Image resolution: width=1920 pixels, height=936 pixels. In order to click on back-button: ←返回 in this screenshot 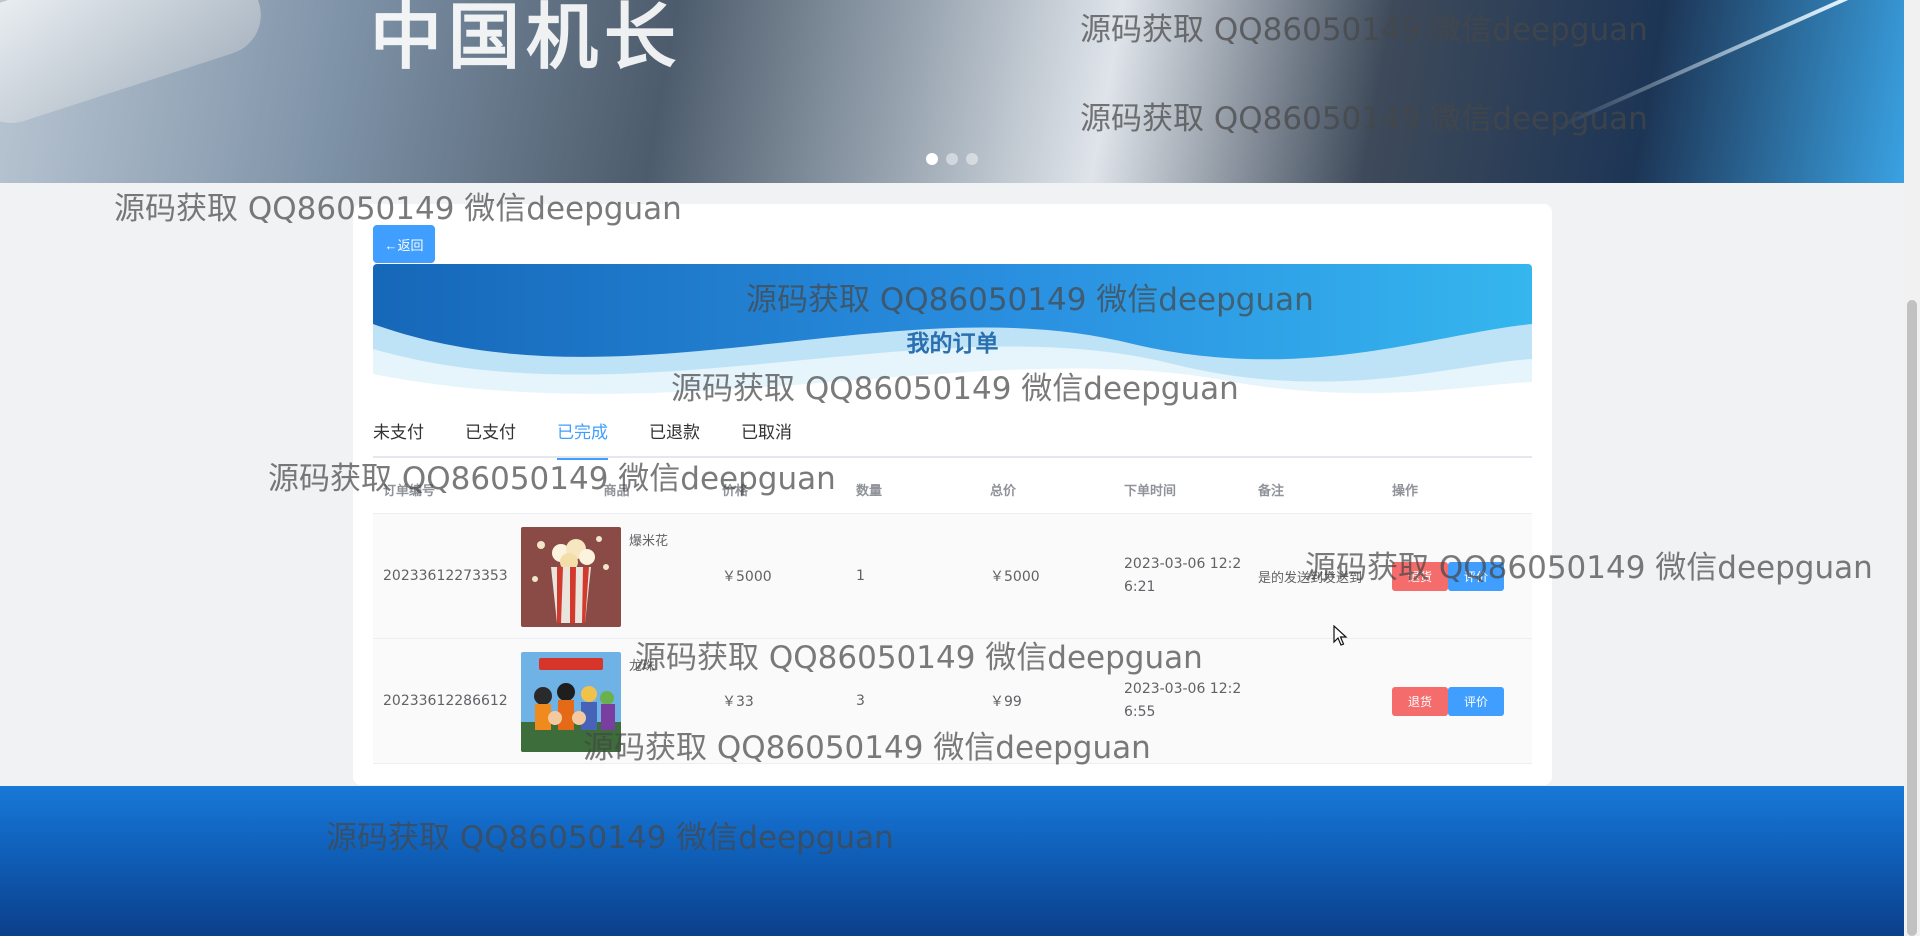, I will do `click(404, 244)`.